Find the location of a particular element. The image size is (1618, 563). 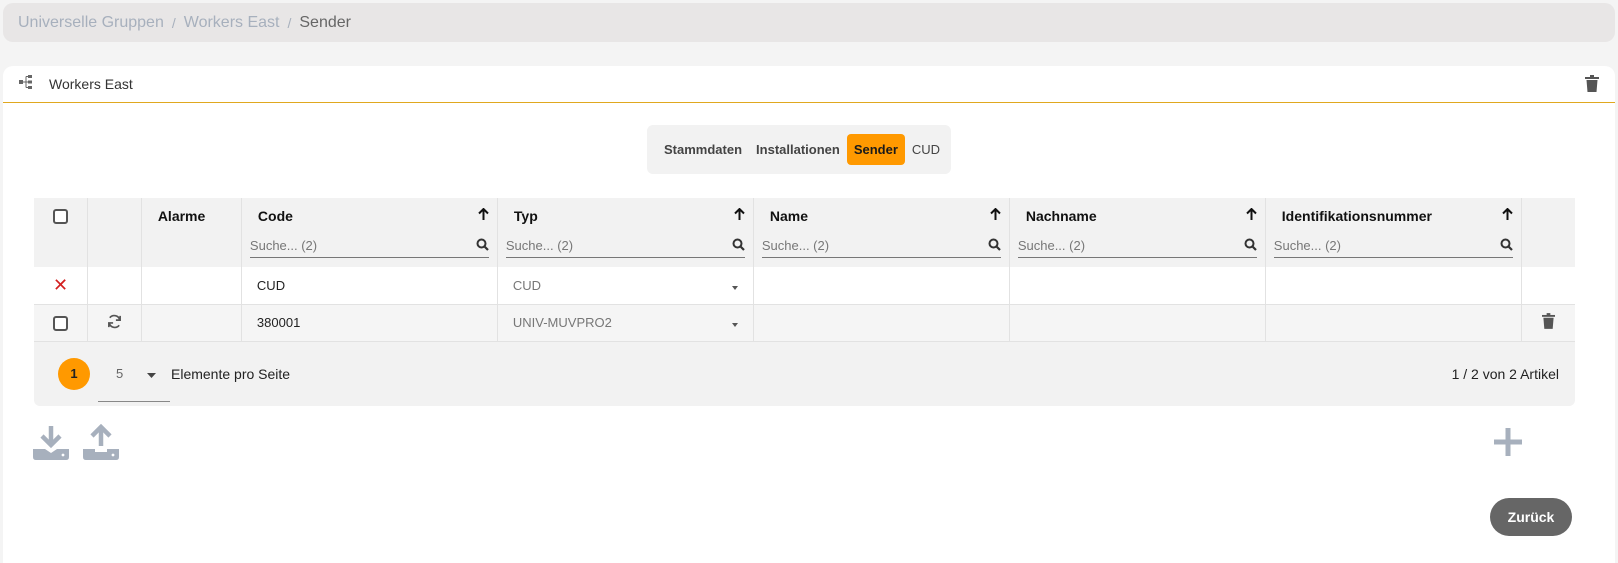

table-row: ✕ CUD CUD is located at coordinates (804, 286).